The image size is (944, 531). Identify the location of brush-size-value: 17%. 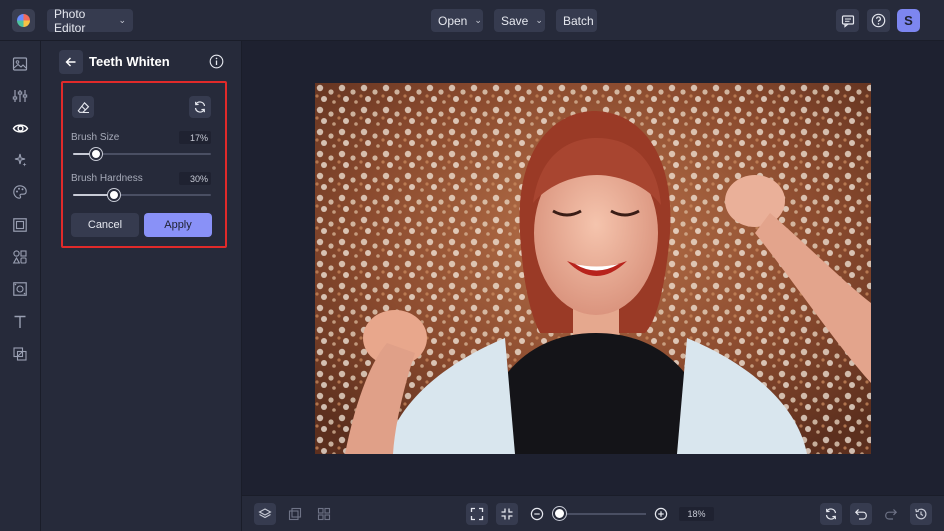
(195, 137).